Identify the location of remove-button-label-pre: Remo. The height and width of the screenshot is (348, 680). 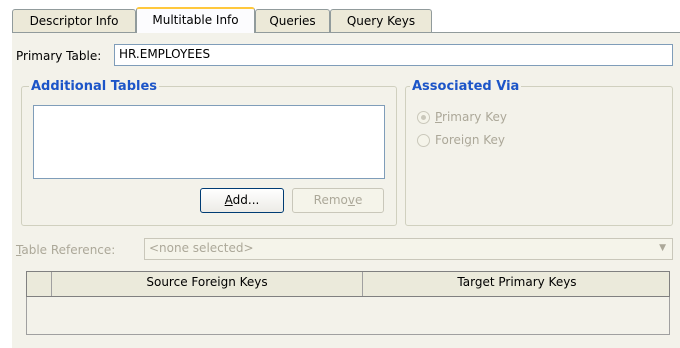
(330, 200).